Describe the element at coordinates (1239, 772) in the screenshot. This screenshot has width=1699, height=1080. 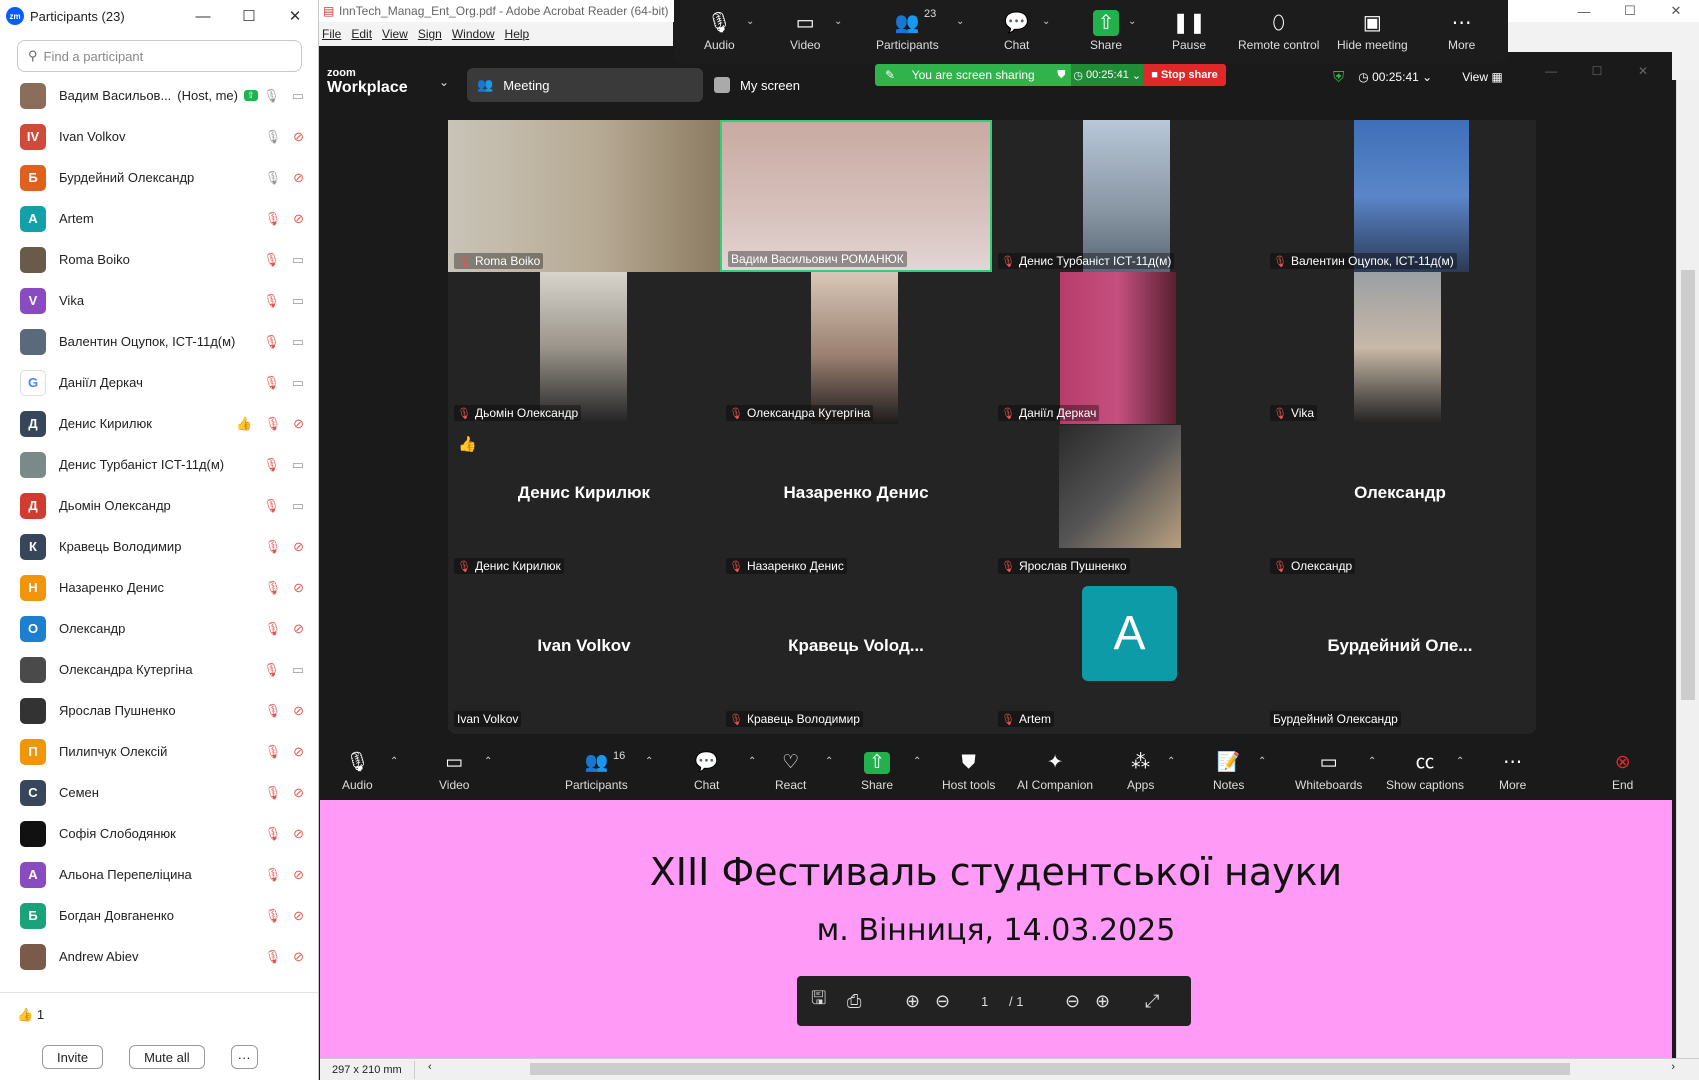
I see `notes-button: 📝 Notes ⌃` at that location.